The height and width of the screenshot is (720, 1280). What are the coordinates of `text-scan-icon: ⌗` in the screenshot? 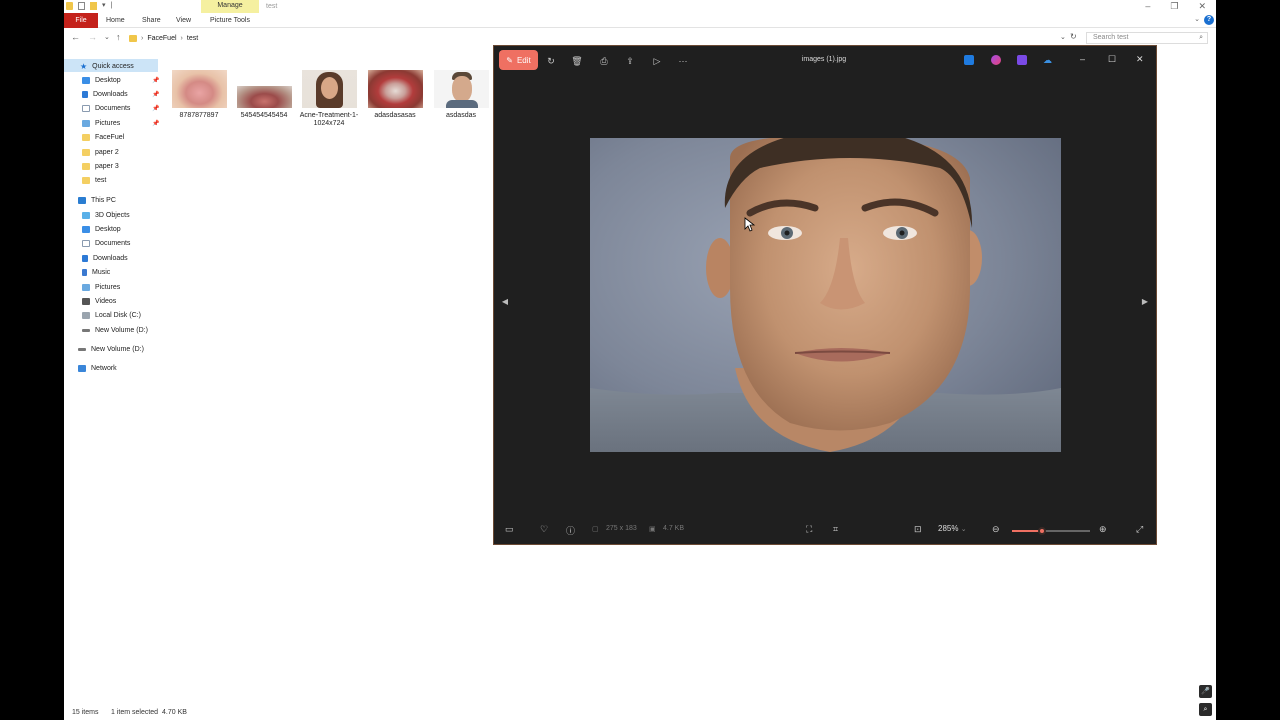 It's located at (835, 529).